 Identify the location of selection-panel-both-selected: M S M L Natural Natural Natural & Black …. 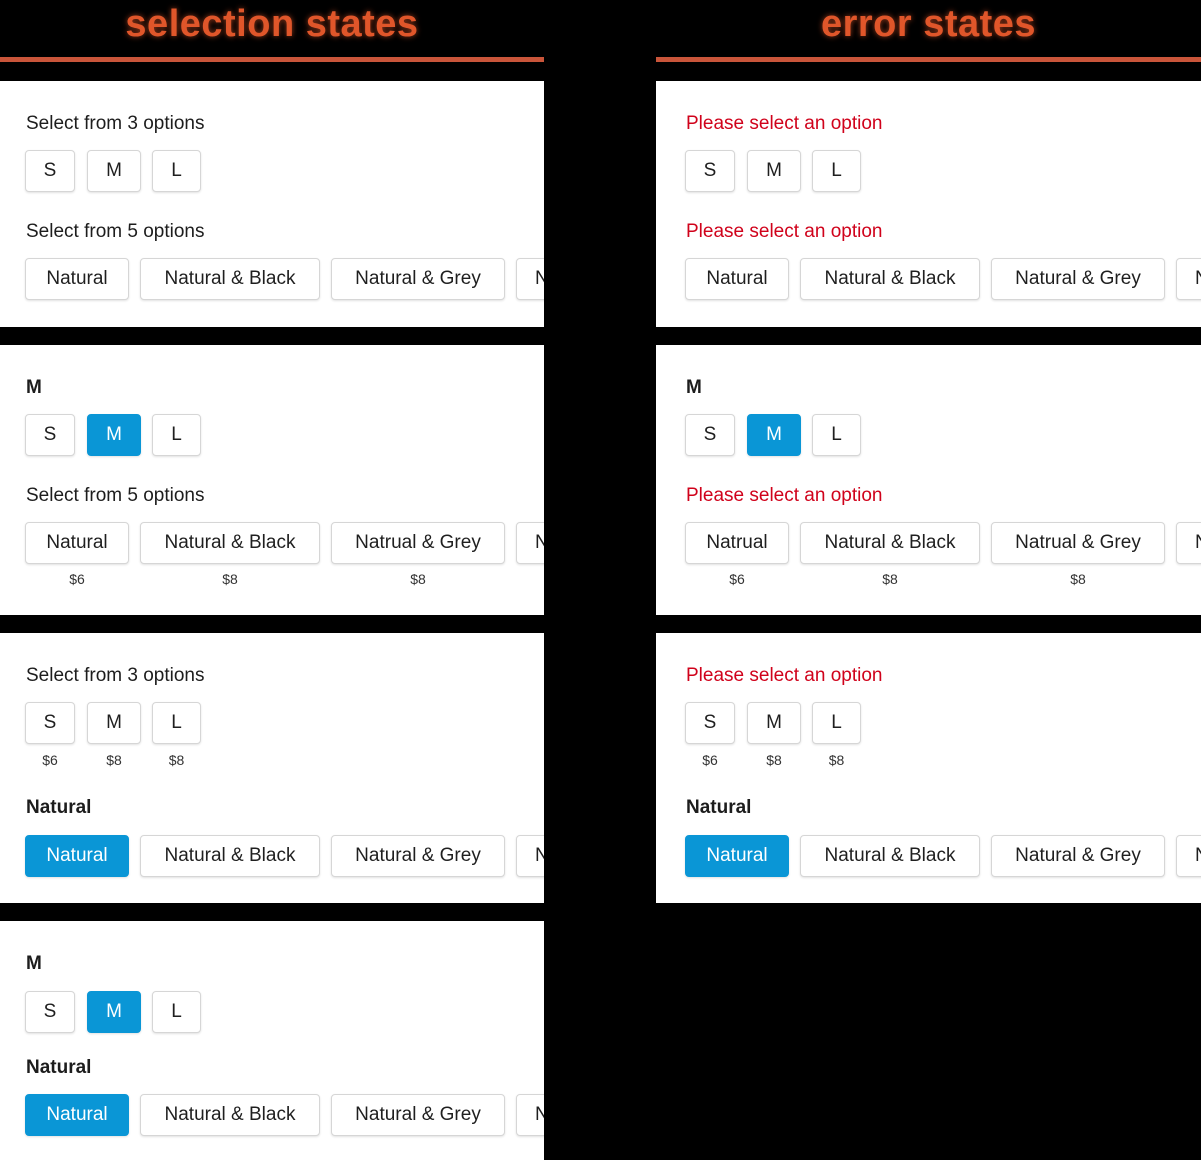
(272, 1040).